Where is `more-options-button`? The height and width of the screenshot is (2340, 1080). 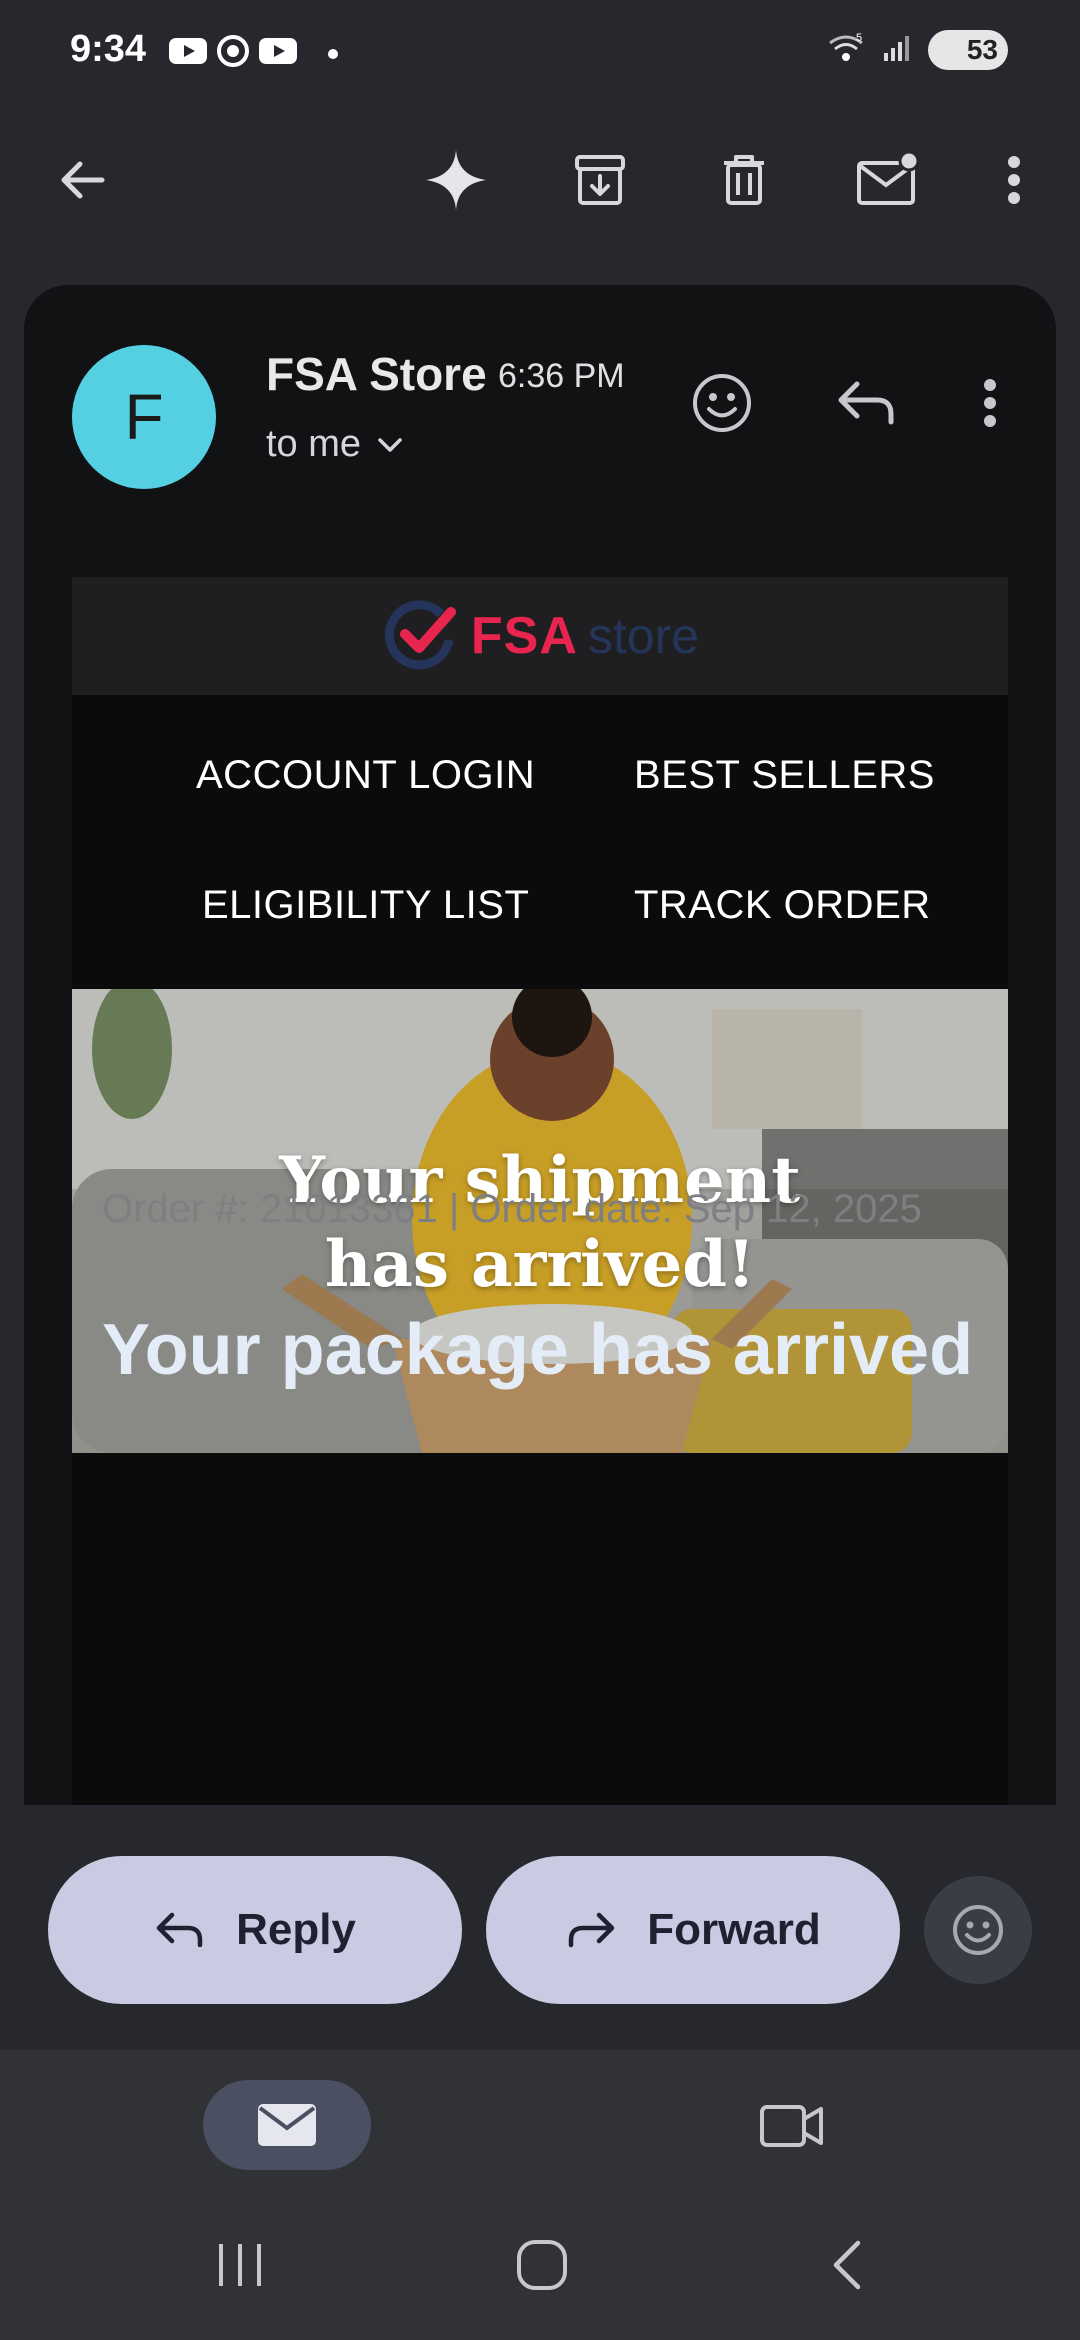 more-options-button is located at coordinates (1014, 180).